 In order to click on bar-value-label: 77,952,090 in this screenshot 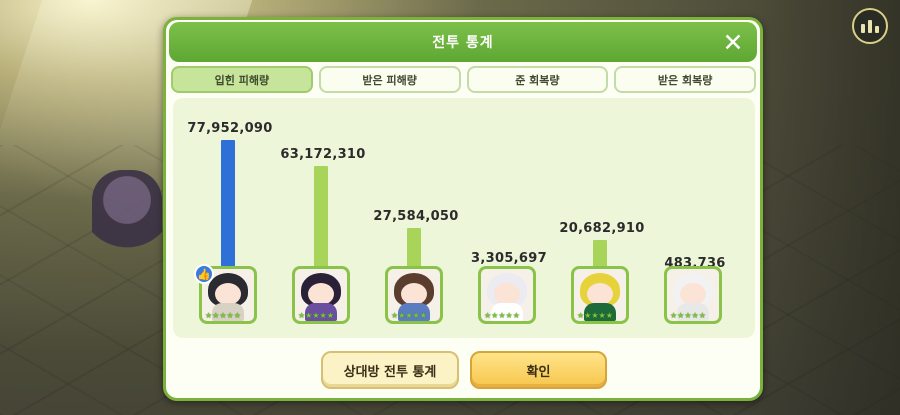, I will do `click(230, 128)`.